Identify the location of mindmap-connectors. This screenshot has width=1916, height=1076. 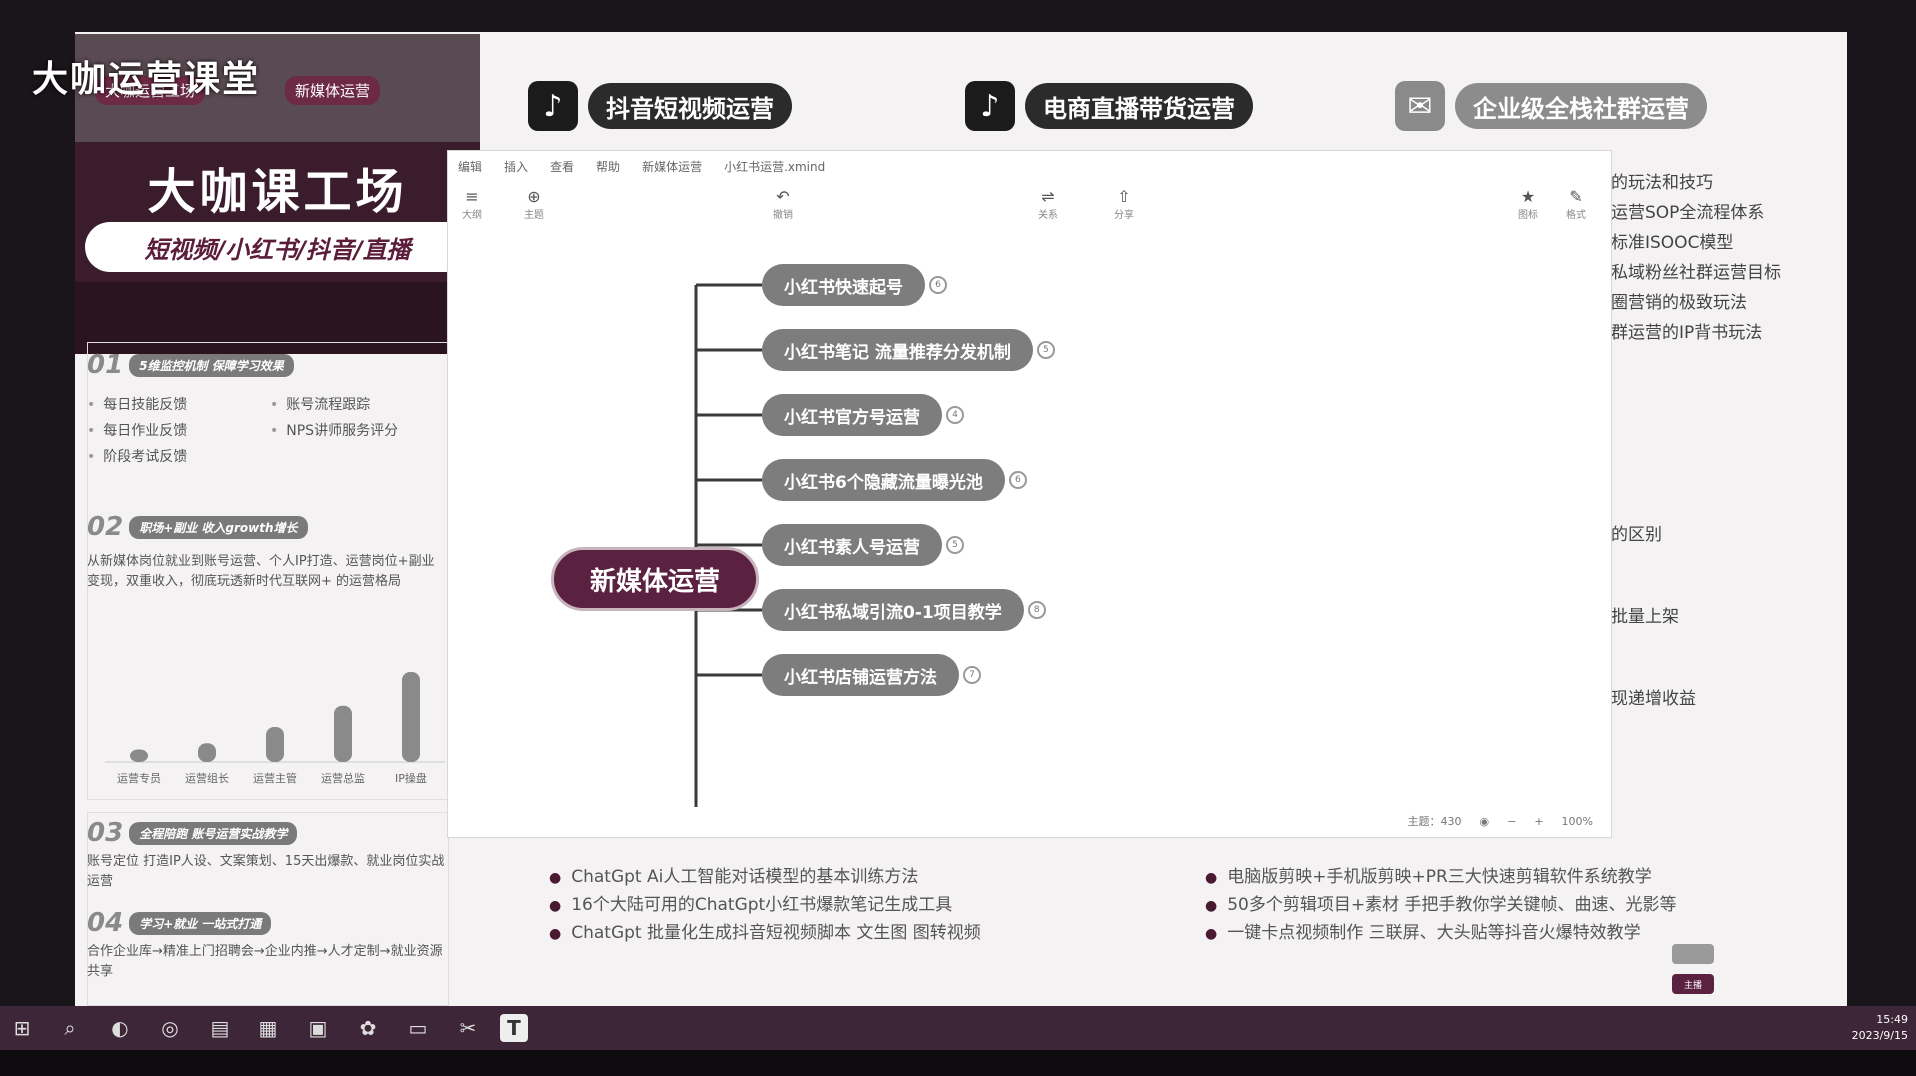
(728, 545).